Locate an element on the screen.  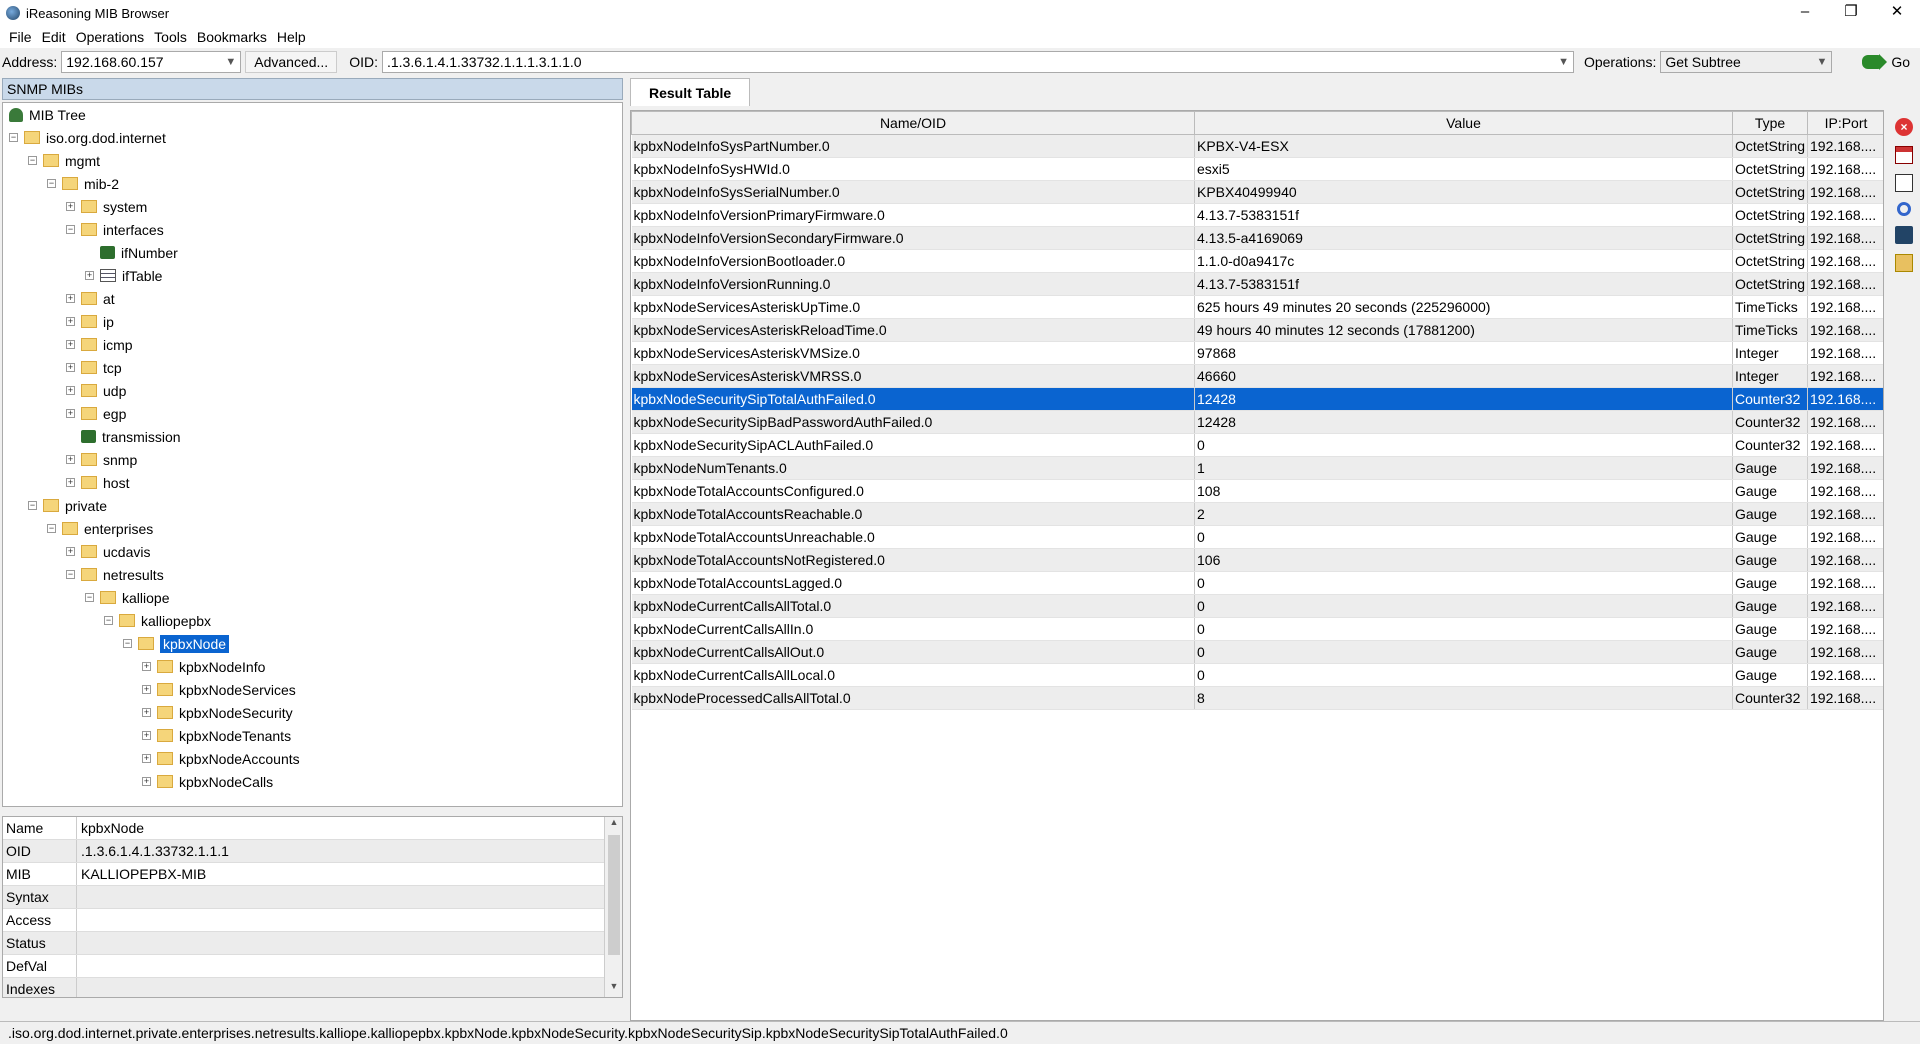
tree-node: transmission is located at coordinates (312, 436).